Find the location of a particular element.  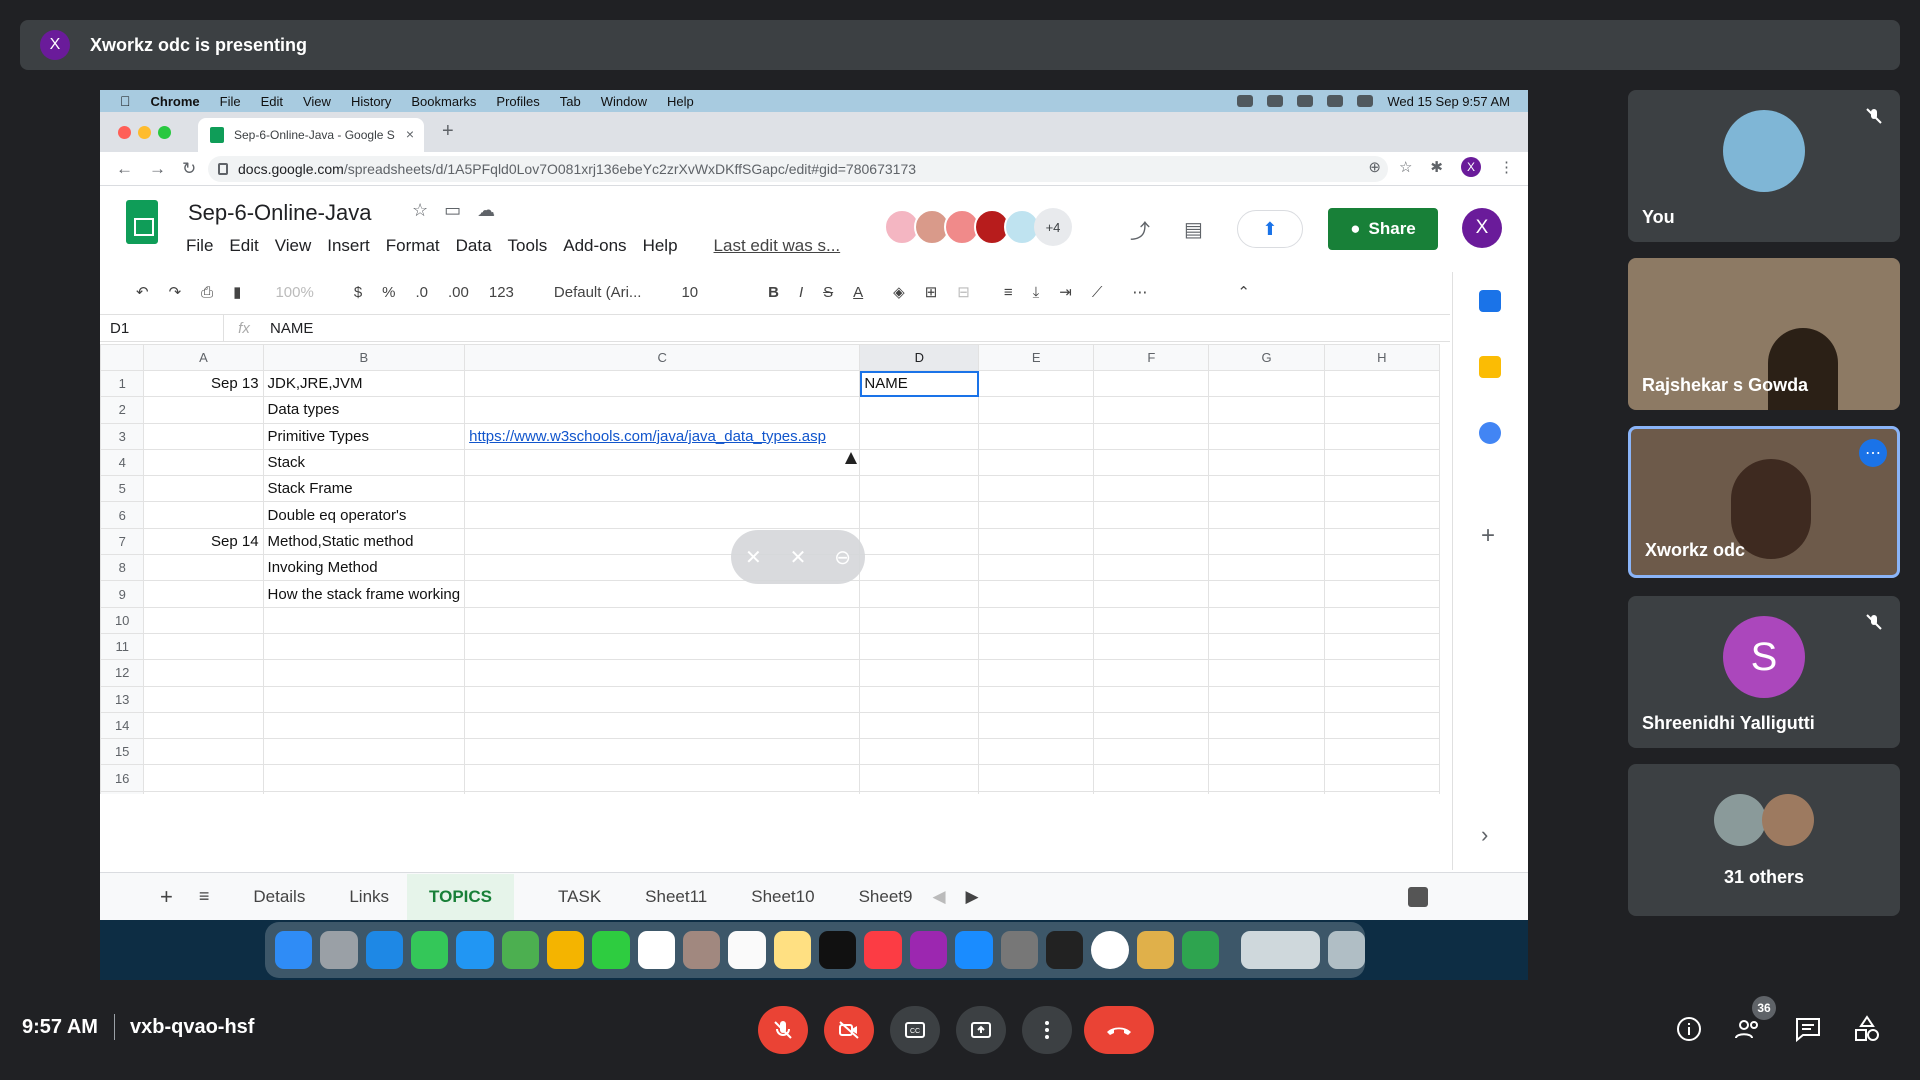

camera-toggle-button is located at coordinates (849, 1030).